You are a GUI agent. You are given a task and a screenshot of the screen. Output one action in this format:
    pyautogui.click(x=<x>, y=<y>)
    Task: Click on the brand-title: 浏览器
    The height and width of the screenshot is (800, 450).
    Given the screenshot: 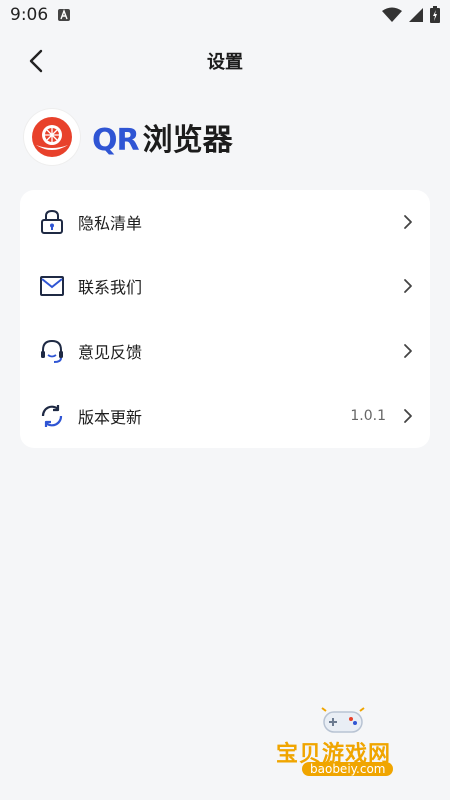 What is the action you would take?
    pyautogui.click(x=187, y=140)
    